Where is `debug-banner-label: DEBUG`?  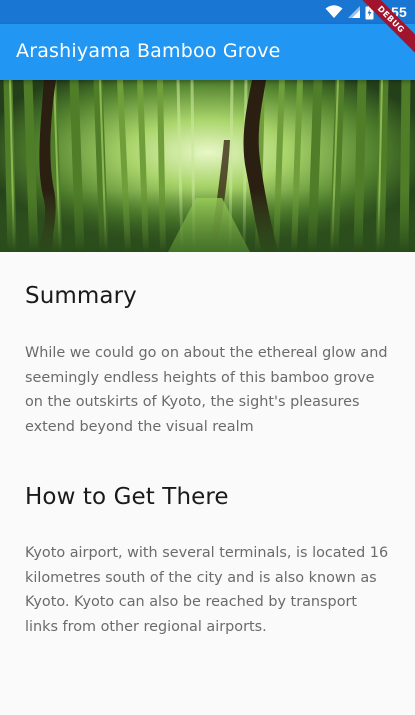
debug-banner-label: DEBUG is located at coordinates (385, 30).